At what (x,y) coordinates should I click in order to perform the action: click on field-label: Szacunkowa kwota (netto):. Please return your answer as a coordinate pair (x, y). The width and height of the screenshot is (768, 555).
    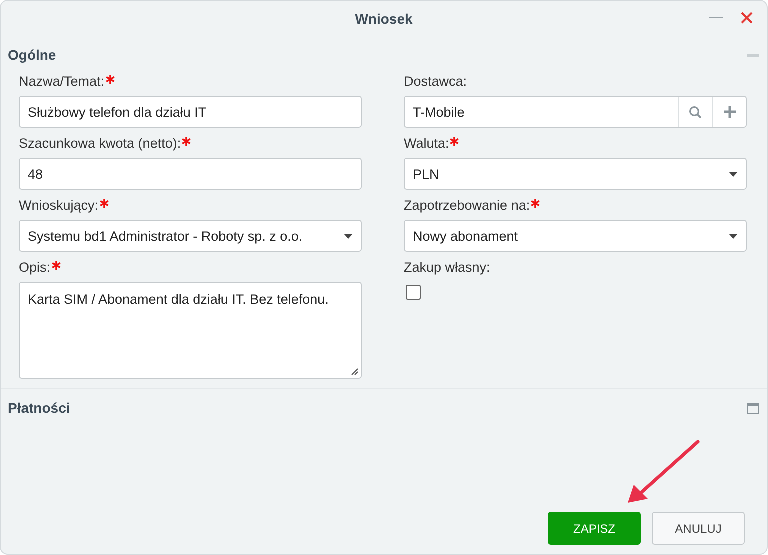
    Looking at the image, I should click on (100, 143).